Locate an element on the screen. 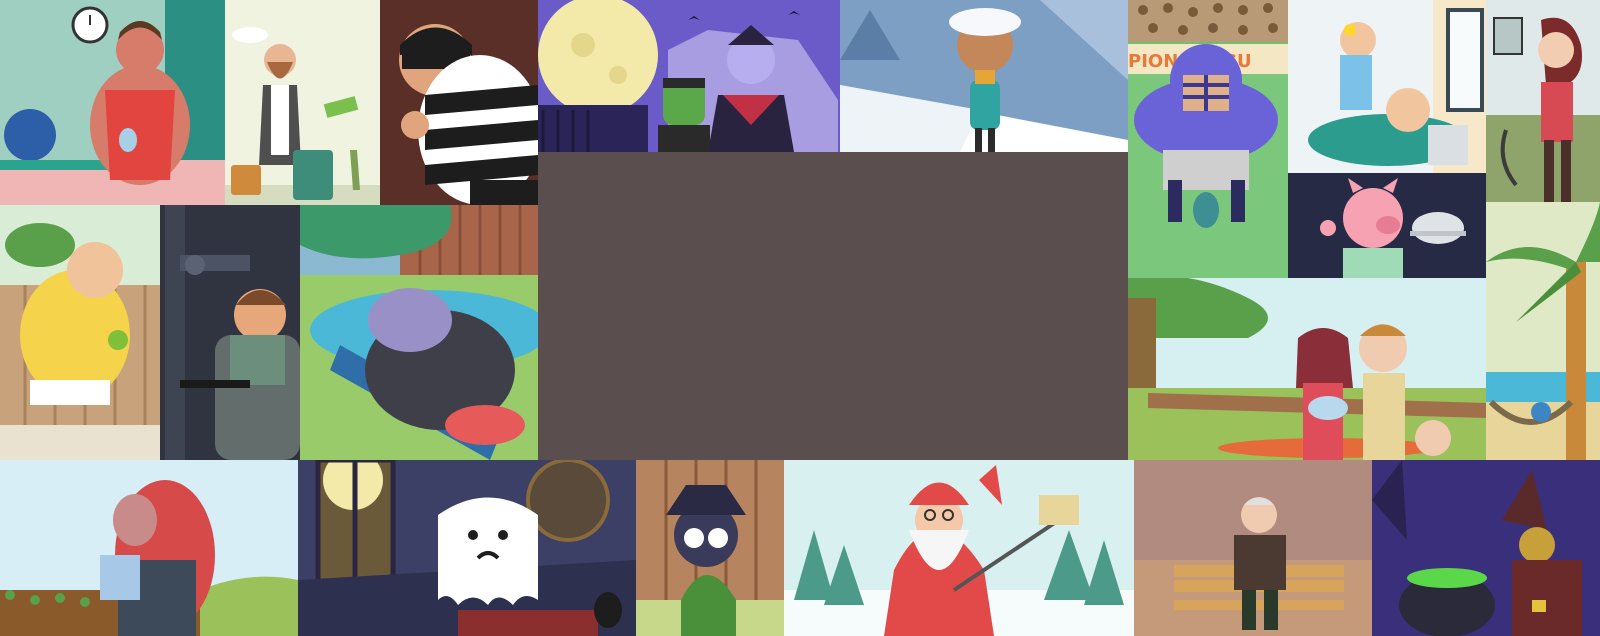  tile-farmer-watering is located at coordinates (149, 548).